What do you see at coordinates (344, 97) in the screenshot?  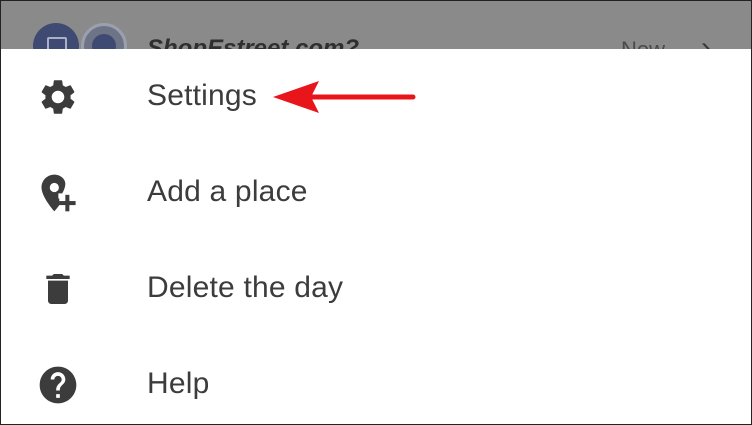 I see `red-annotation-arrow` at bounding box center [344, 97].